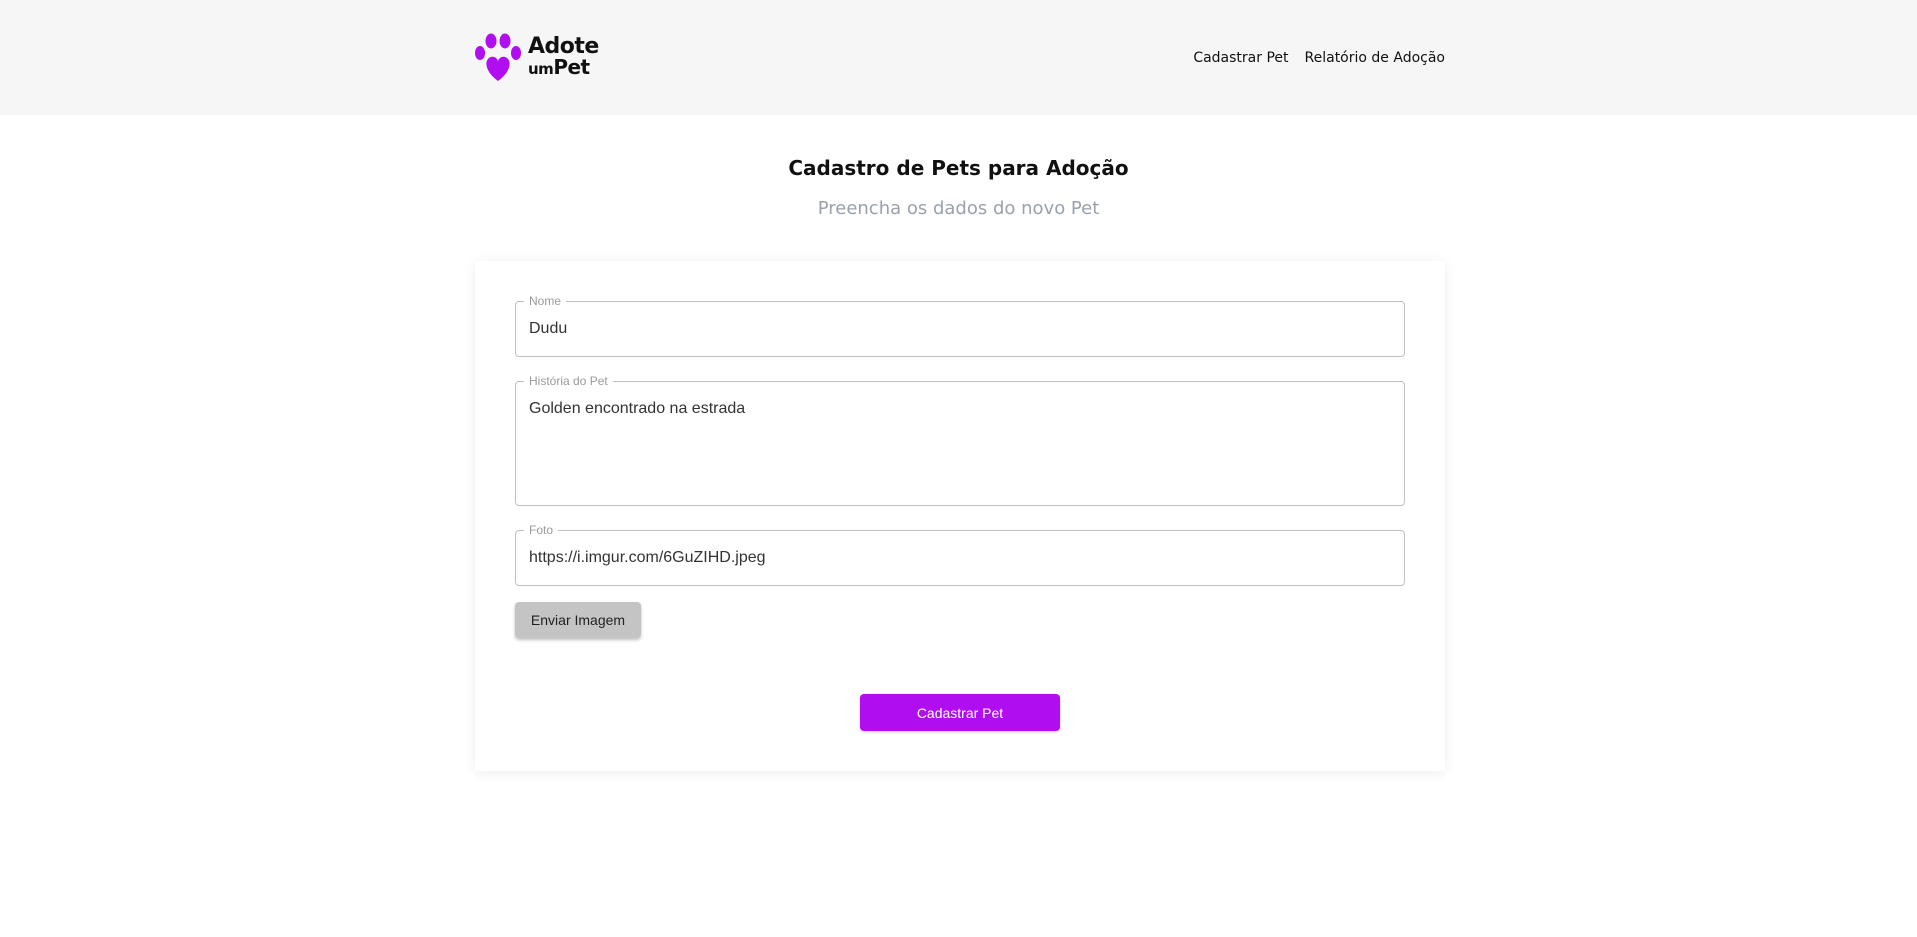  Describe the element at coordinates (568, 381) in the screenshot. I see `historia-label: História do Pet` at that location.